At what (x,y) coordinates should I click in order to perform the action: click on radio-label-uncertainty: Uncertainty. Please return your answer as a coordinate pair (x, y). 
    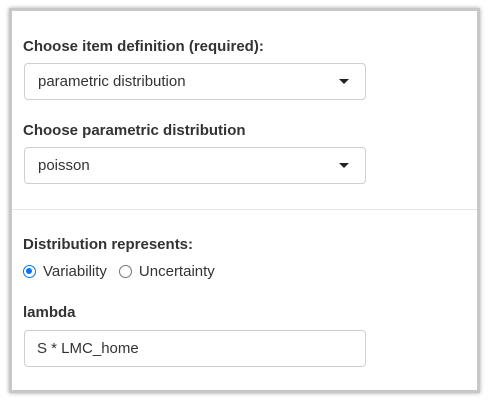
    Looking at the image, I should click on (176, 271).